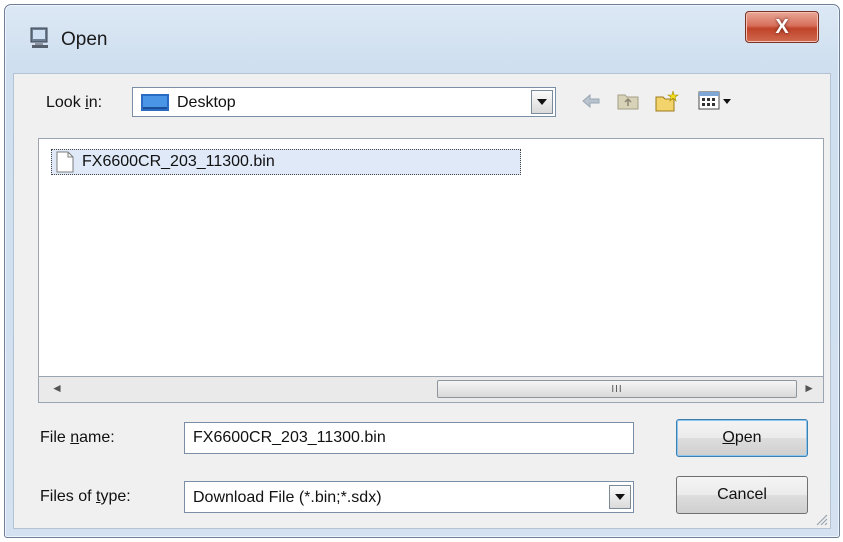 The width and height of the screenshot is (843, 542). Describe the element at coordinates (85, 496) in the screenshot. I see `files-of-type-label: Files of type:` at that location.